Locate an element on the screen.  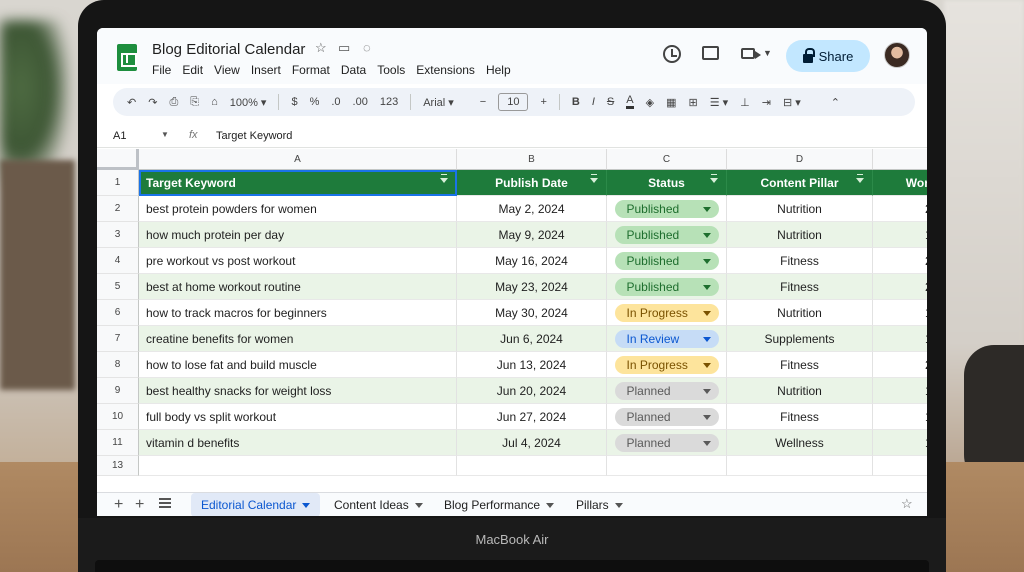
header-cell: Word Count is located at coordinates (900, 183).